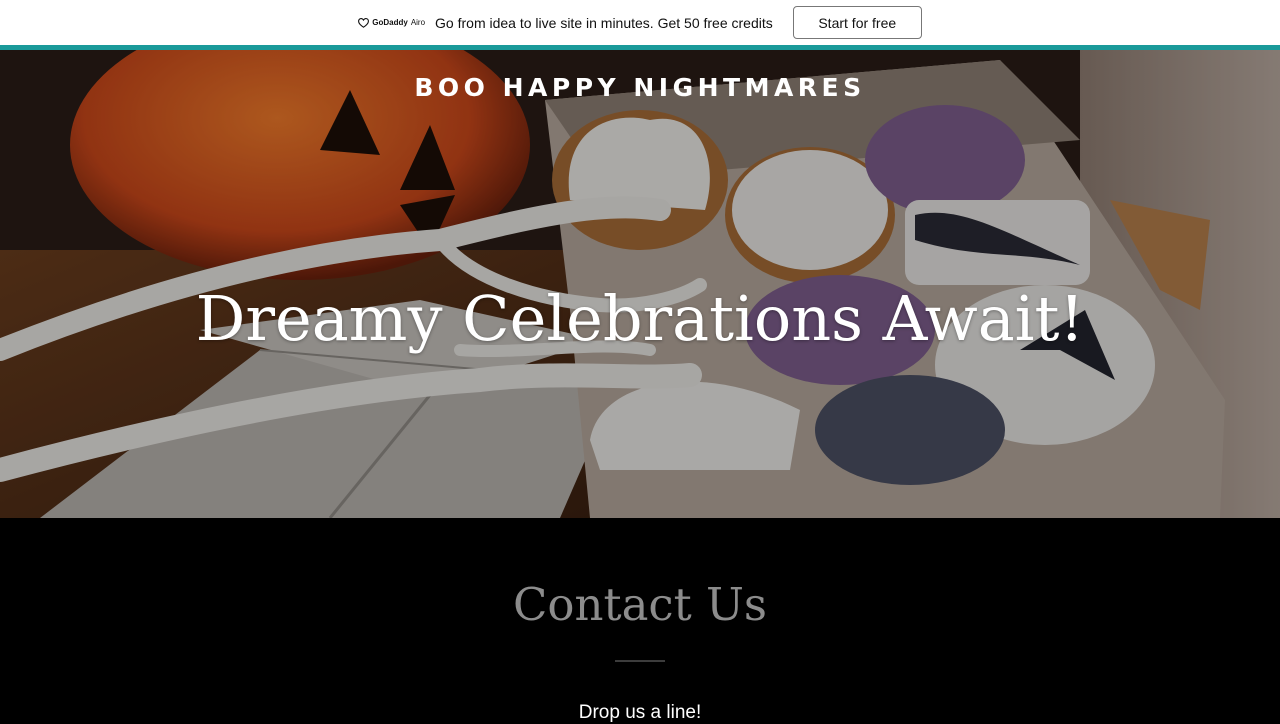 This screenshot has width=1280, height=724. What do you see at coordinates (364, 22) in the screenshot?
I see `godaddy-heart-icon` at bounding box center [364, 22].